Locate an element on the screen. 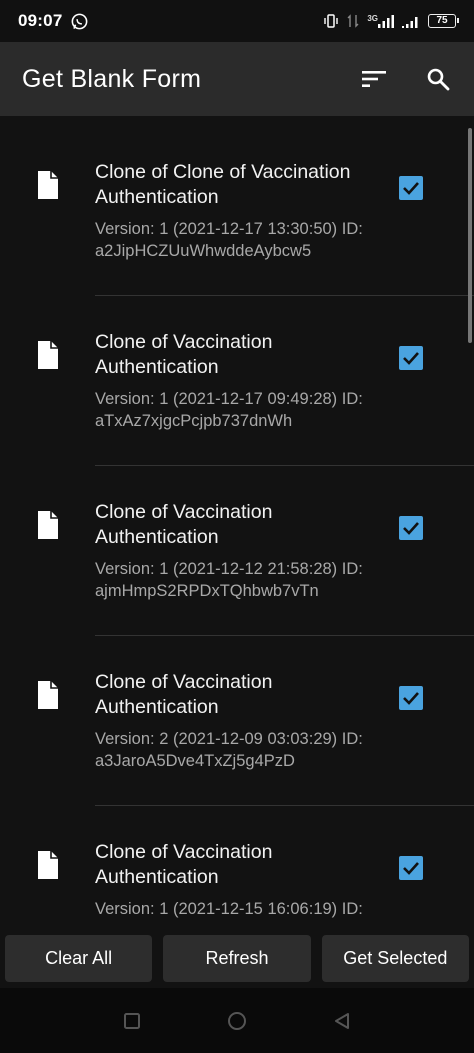 The height and width of the screenshot is (1053, 474). back-triangle-icon is located at coordinates (341, 1020).